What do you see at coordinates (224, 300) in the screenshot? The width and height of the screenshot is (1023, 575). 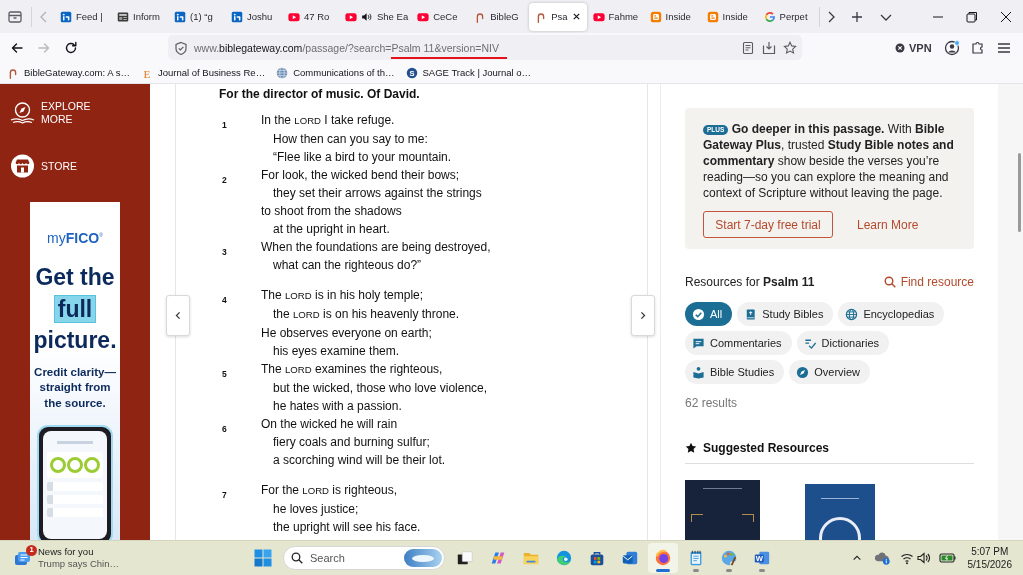 I see `verse-number: 4` at bounding box center [224, 300].